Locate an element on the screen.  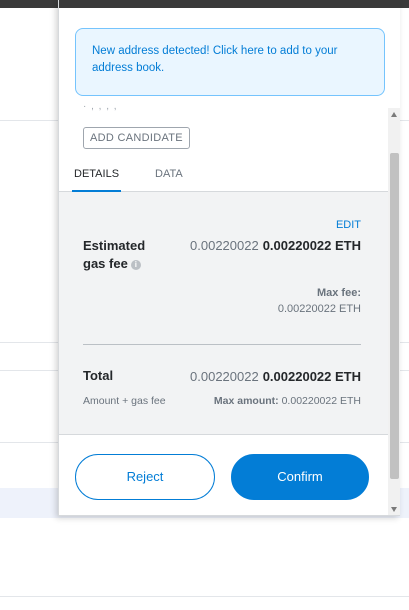
faded-partial-text: · , , , , is located at coordinates (100, 106).